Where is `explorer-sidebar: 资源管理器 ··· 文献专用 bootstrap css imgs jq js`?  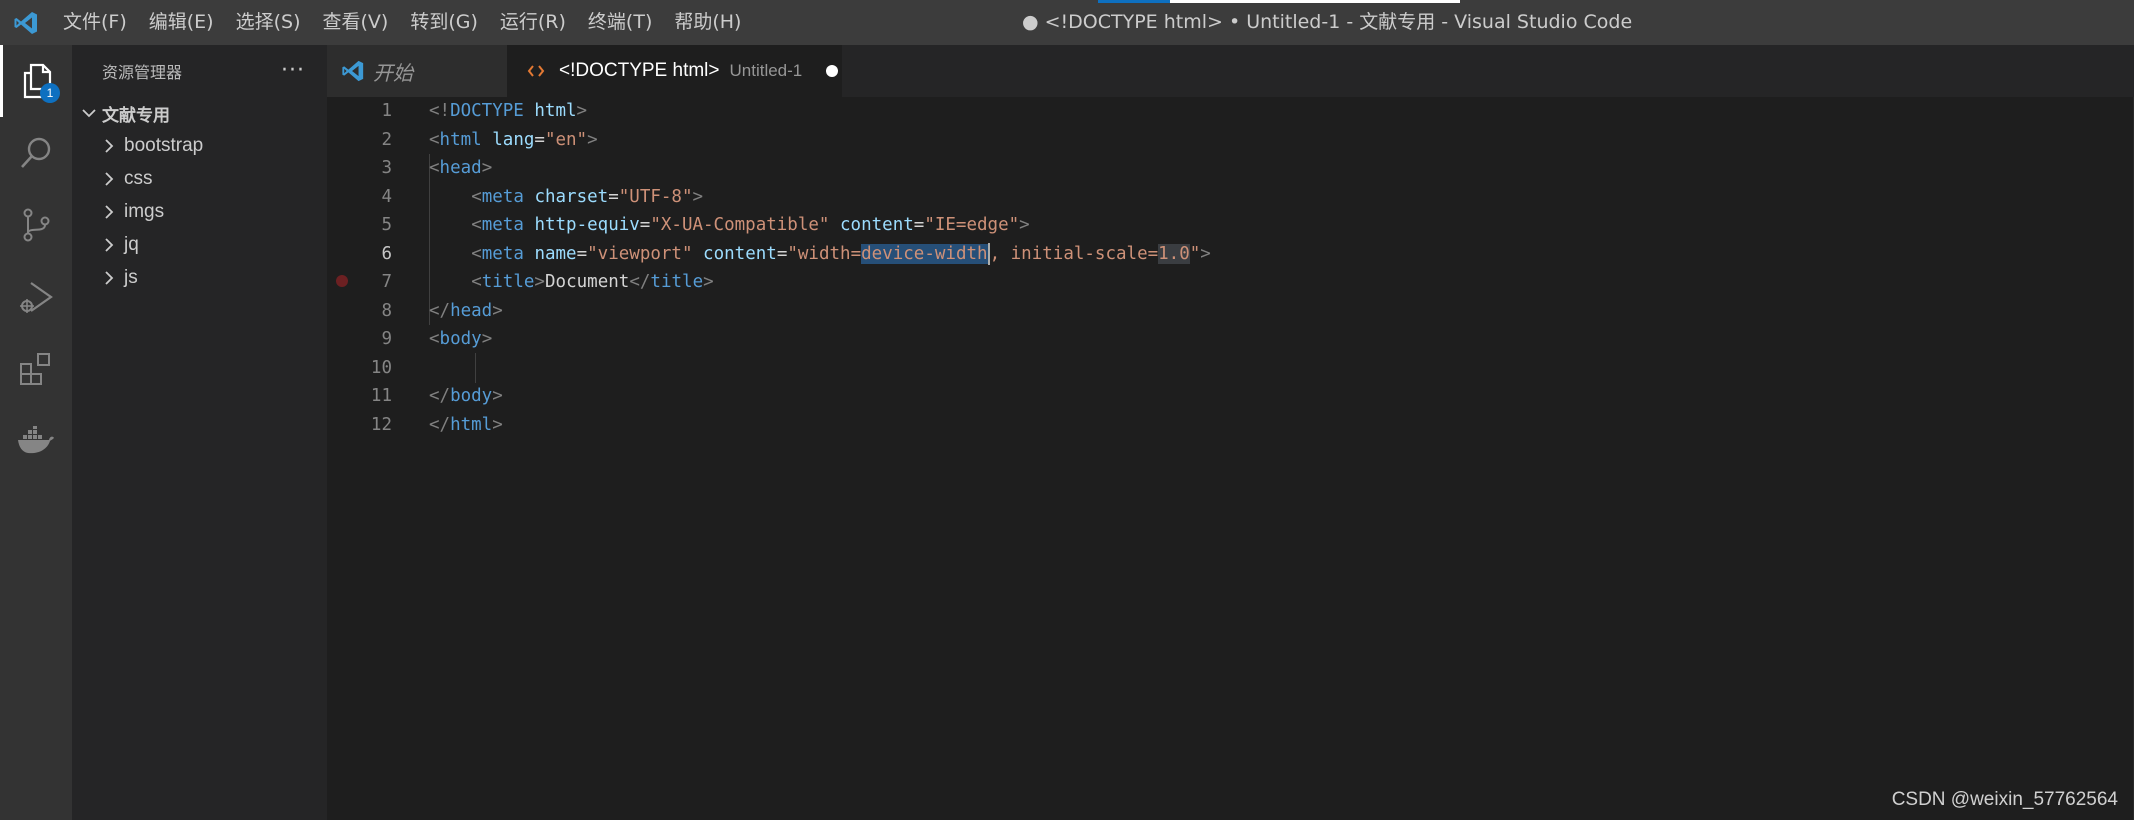
explorer-sidebar: 资源管理器 ··· 文献专用 bootstrap css imgs jq js is located at coordinates (199, 432).